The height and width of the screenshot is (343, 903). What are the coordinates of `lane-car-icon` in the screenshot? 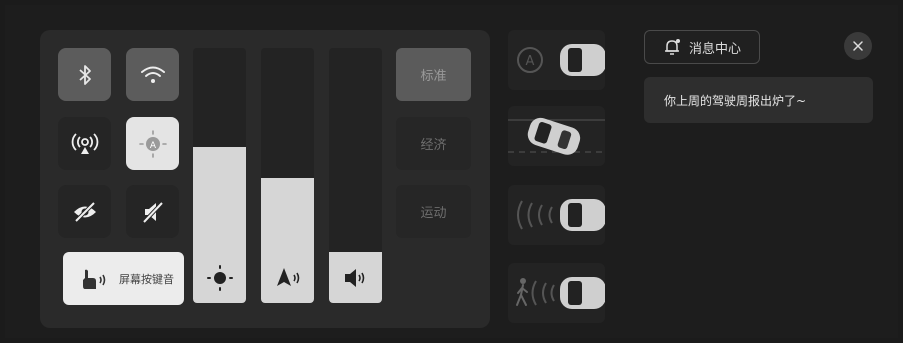 It's located at (556, 136).